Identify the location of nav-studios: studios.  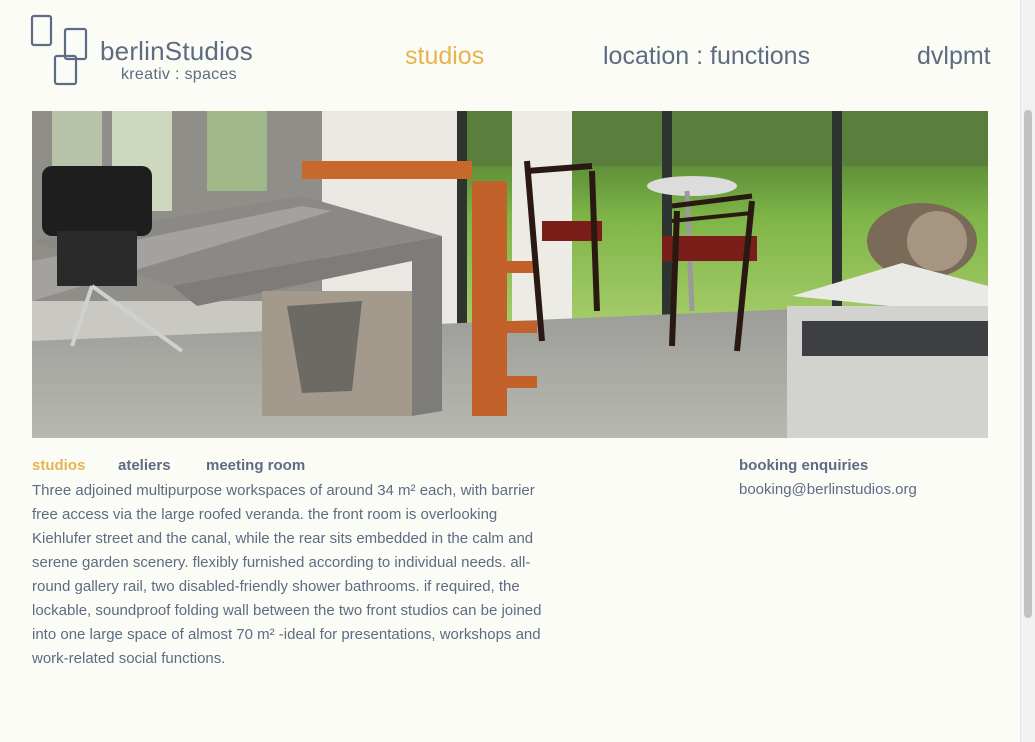
(444, 56).